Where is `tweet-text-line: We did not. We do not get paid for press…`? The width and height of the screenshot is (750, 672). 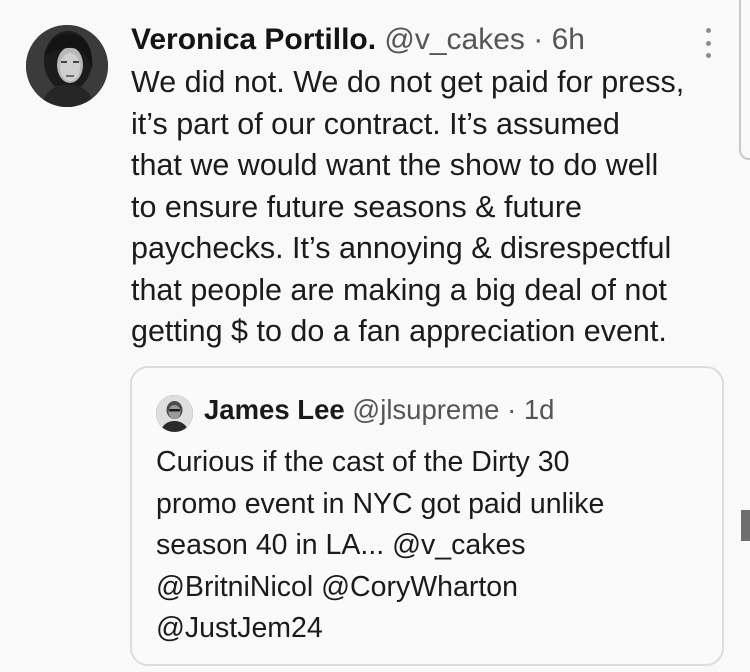 tweet-text-line: We did not. We do not get paid for press… is located at coordinates (408, 82).